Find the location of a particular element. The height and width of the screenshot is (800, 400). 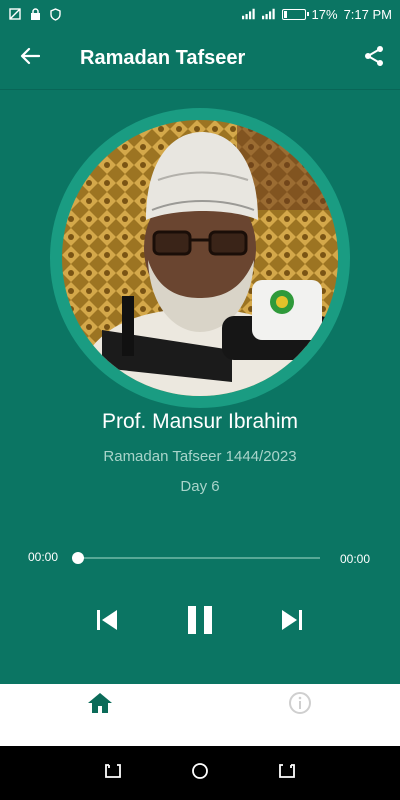

battery-icon is located at coordinates (295, 14).